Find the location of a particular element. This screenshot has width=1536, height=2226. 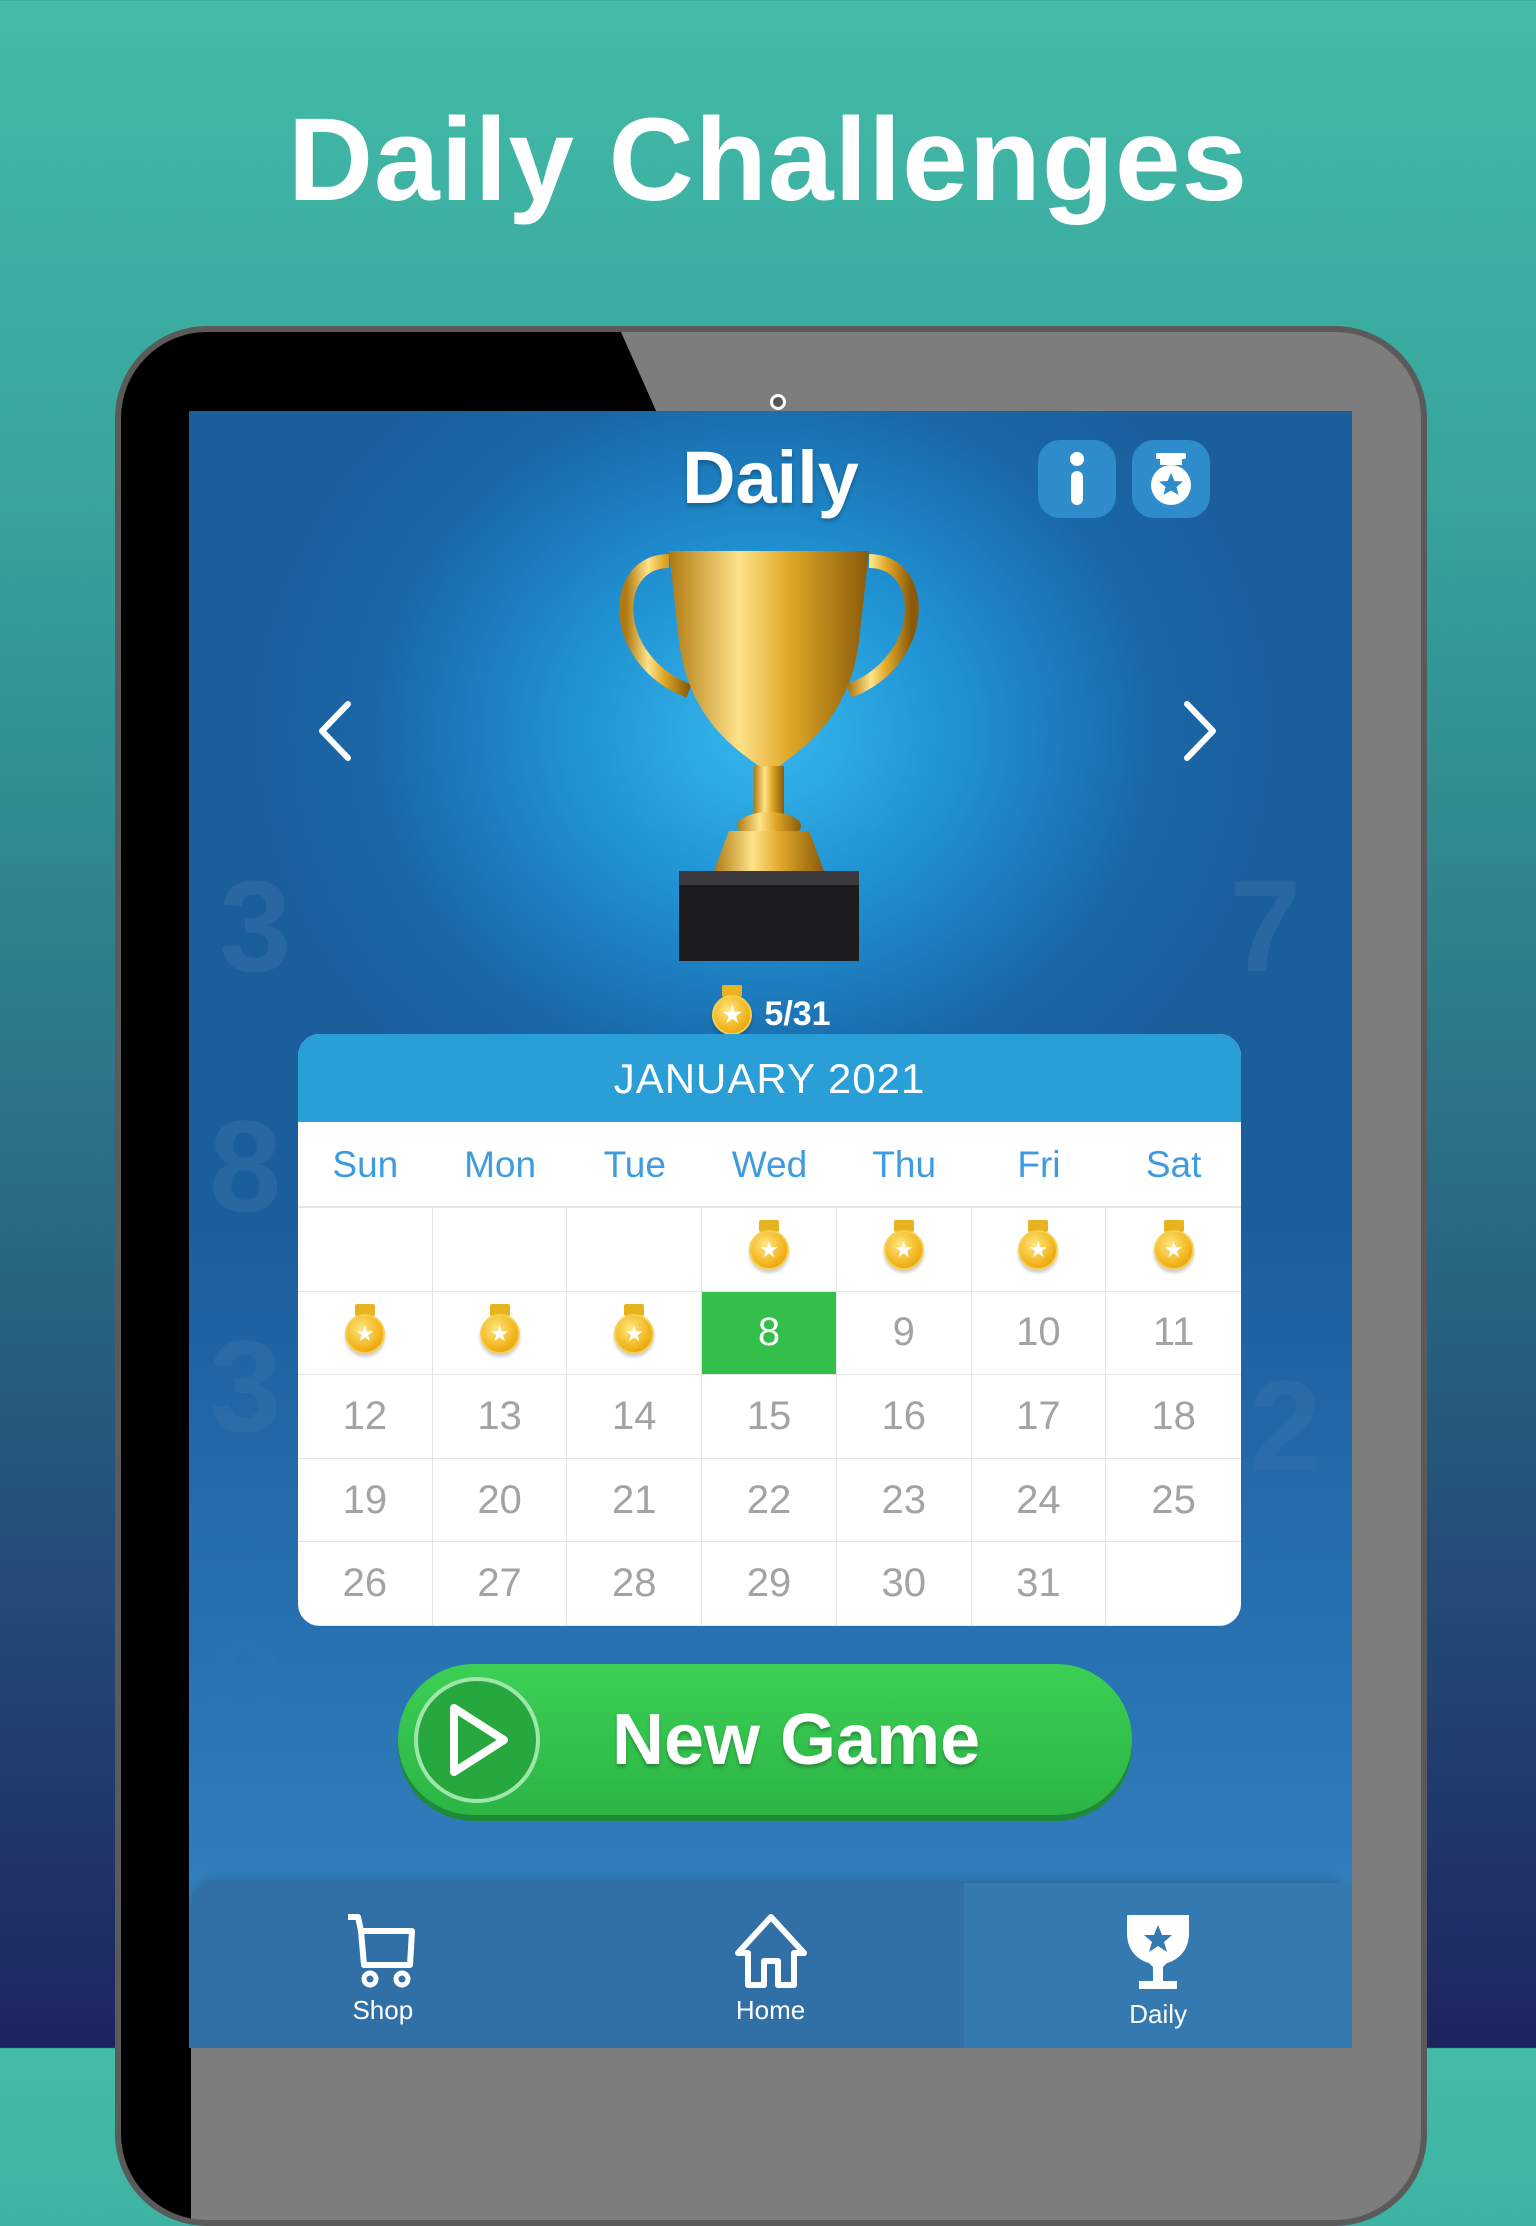

calendar-day: 24 is located at coordinates (1039, 1500).